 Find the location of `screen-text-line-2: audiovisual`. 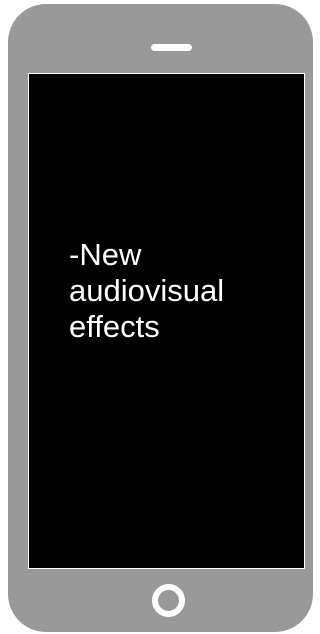

screen-text-line-2: audiovisual is located at coordinates (147, 290).